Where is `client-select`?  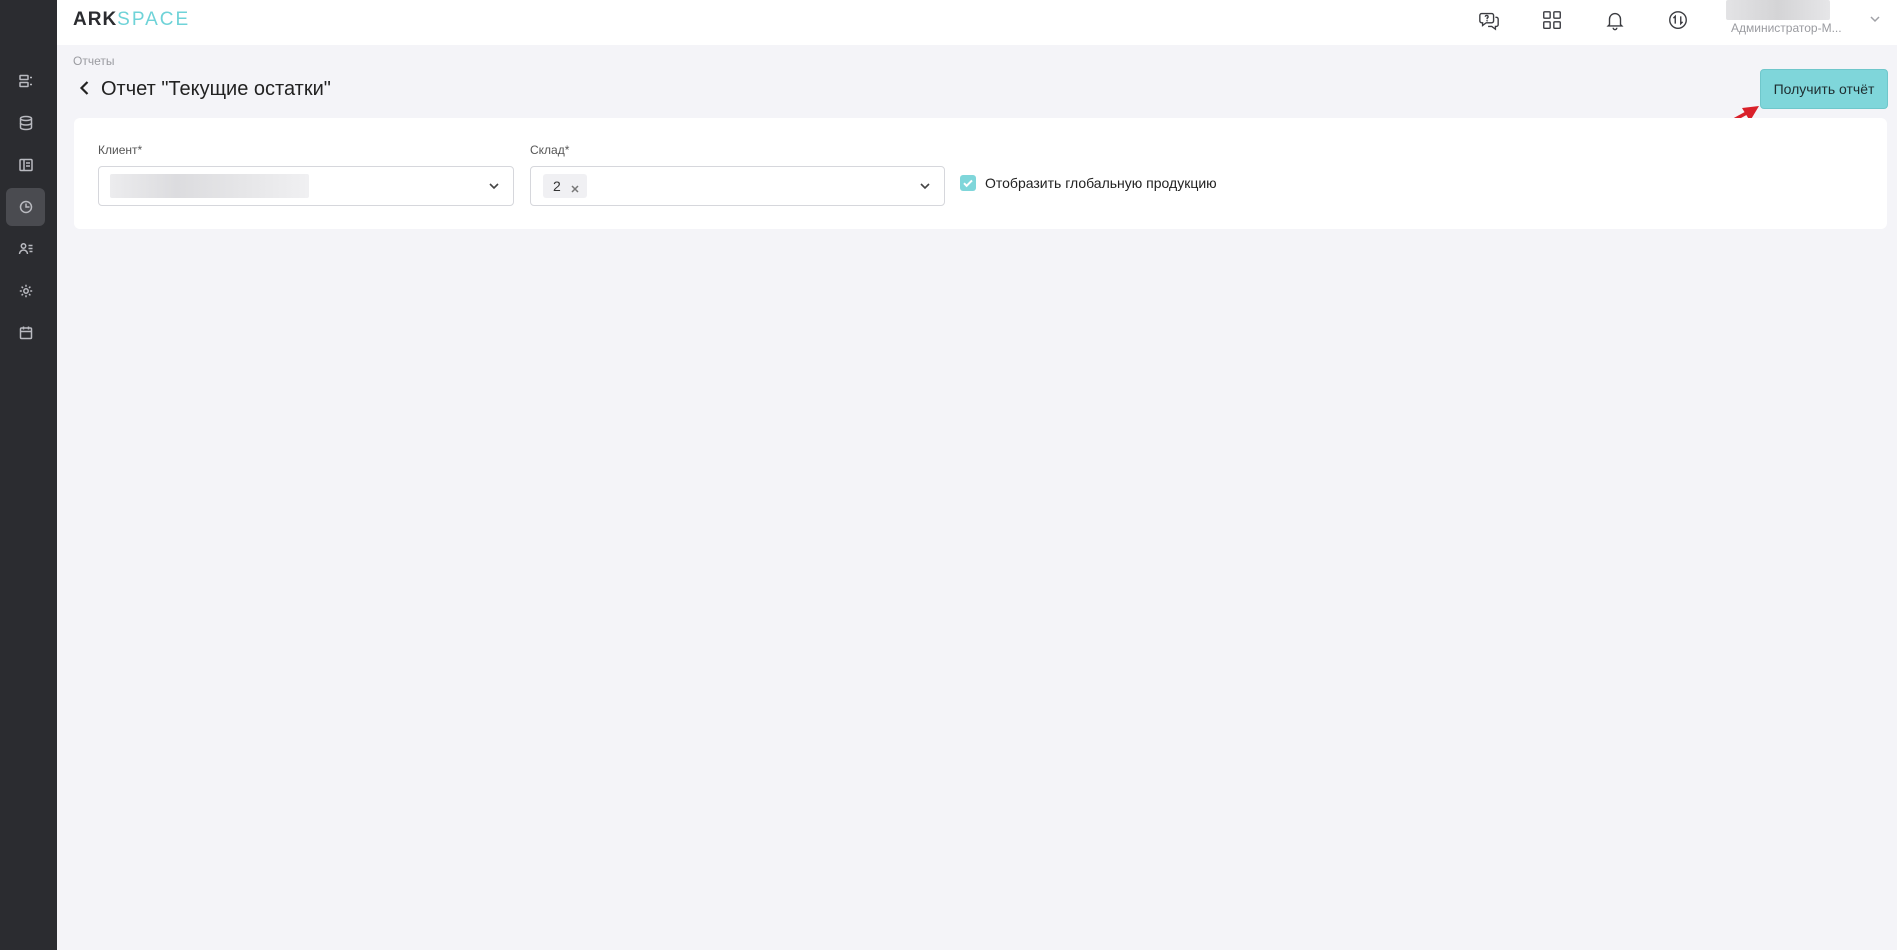 client-select is located at coordinates (306, 186).